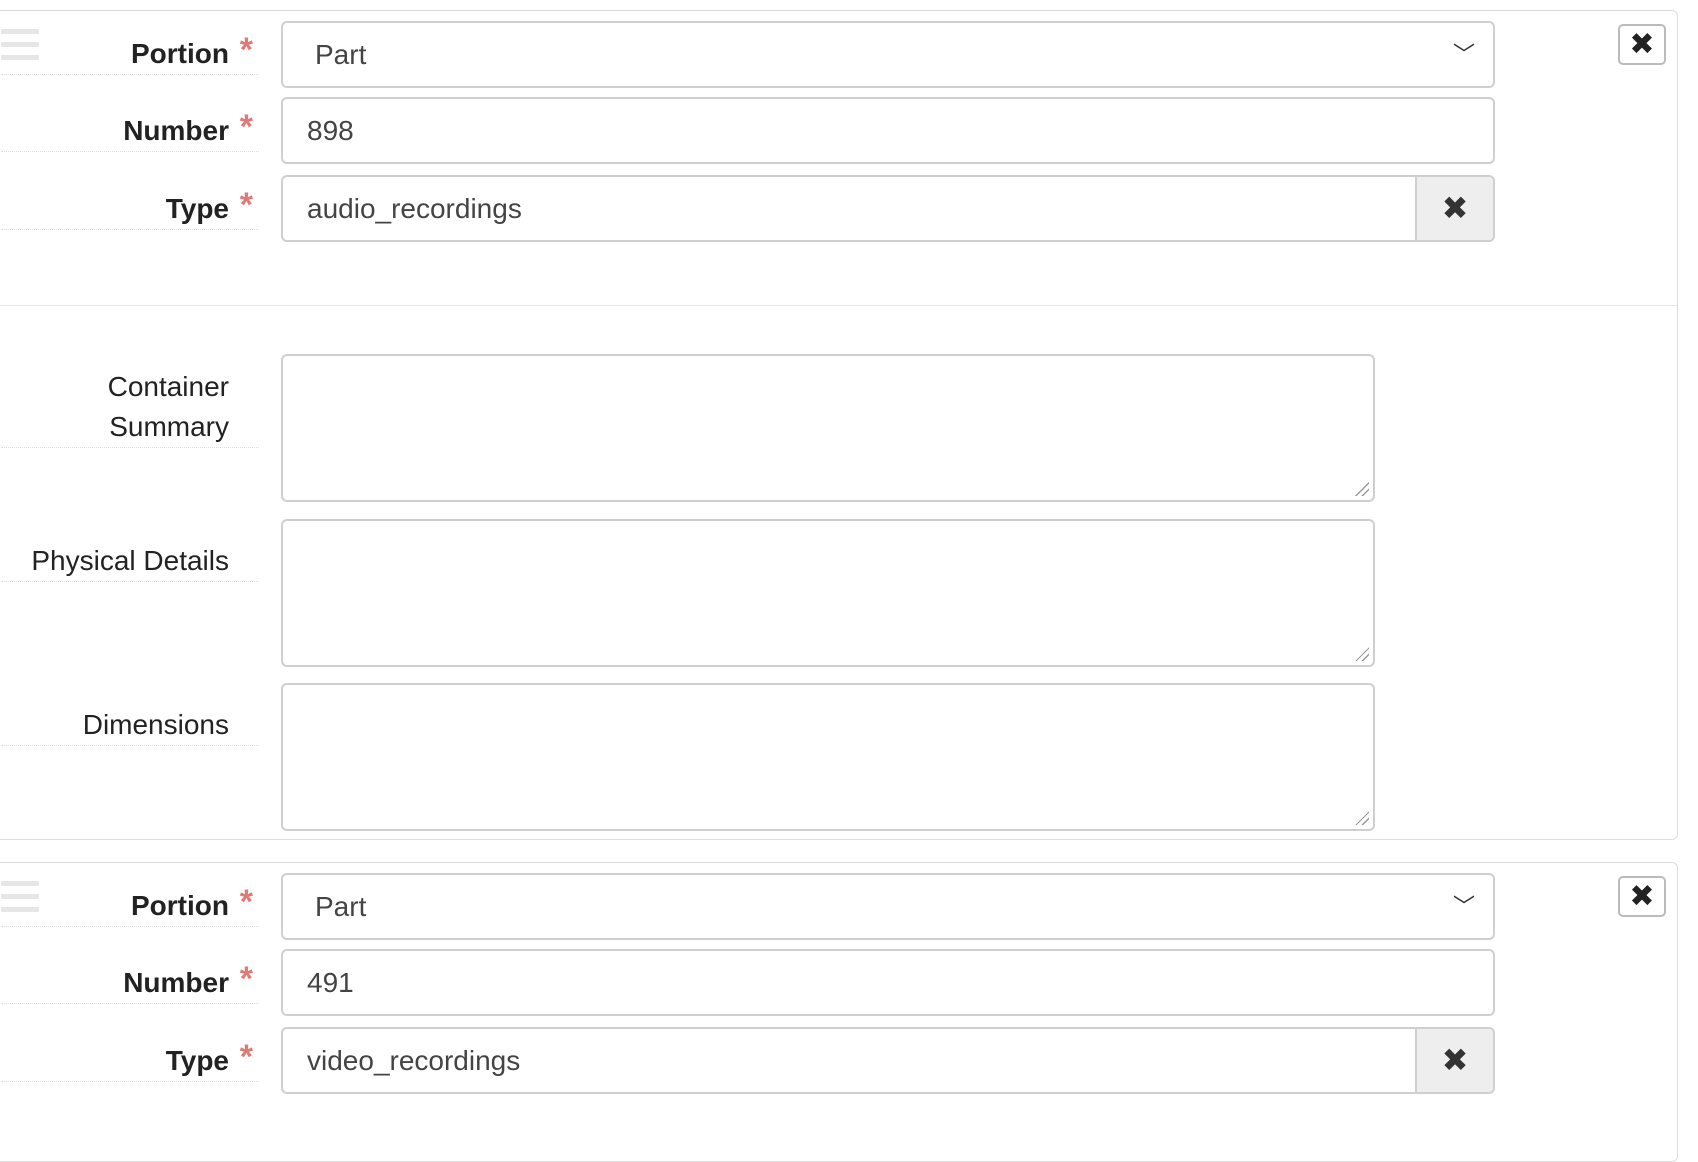  I want to click on physical-details-textarea, so click(828, 593).